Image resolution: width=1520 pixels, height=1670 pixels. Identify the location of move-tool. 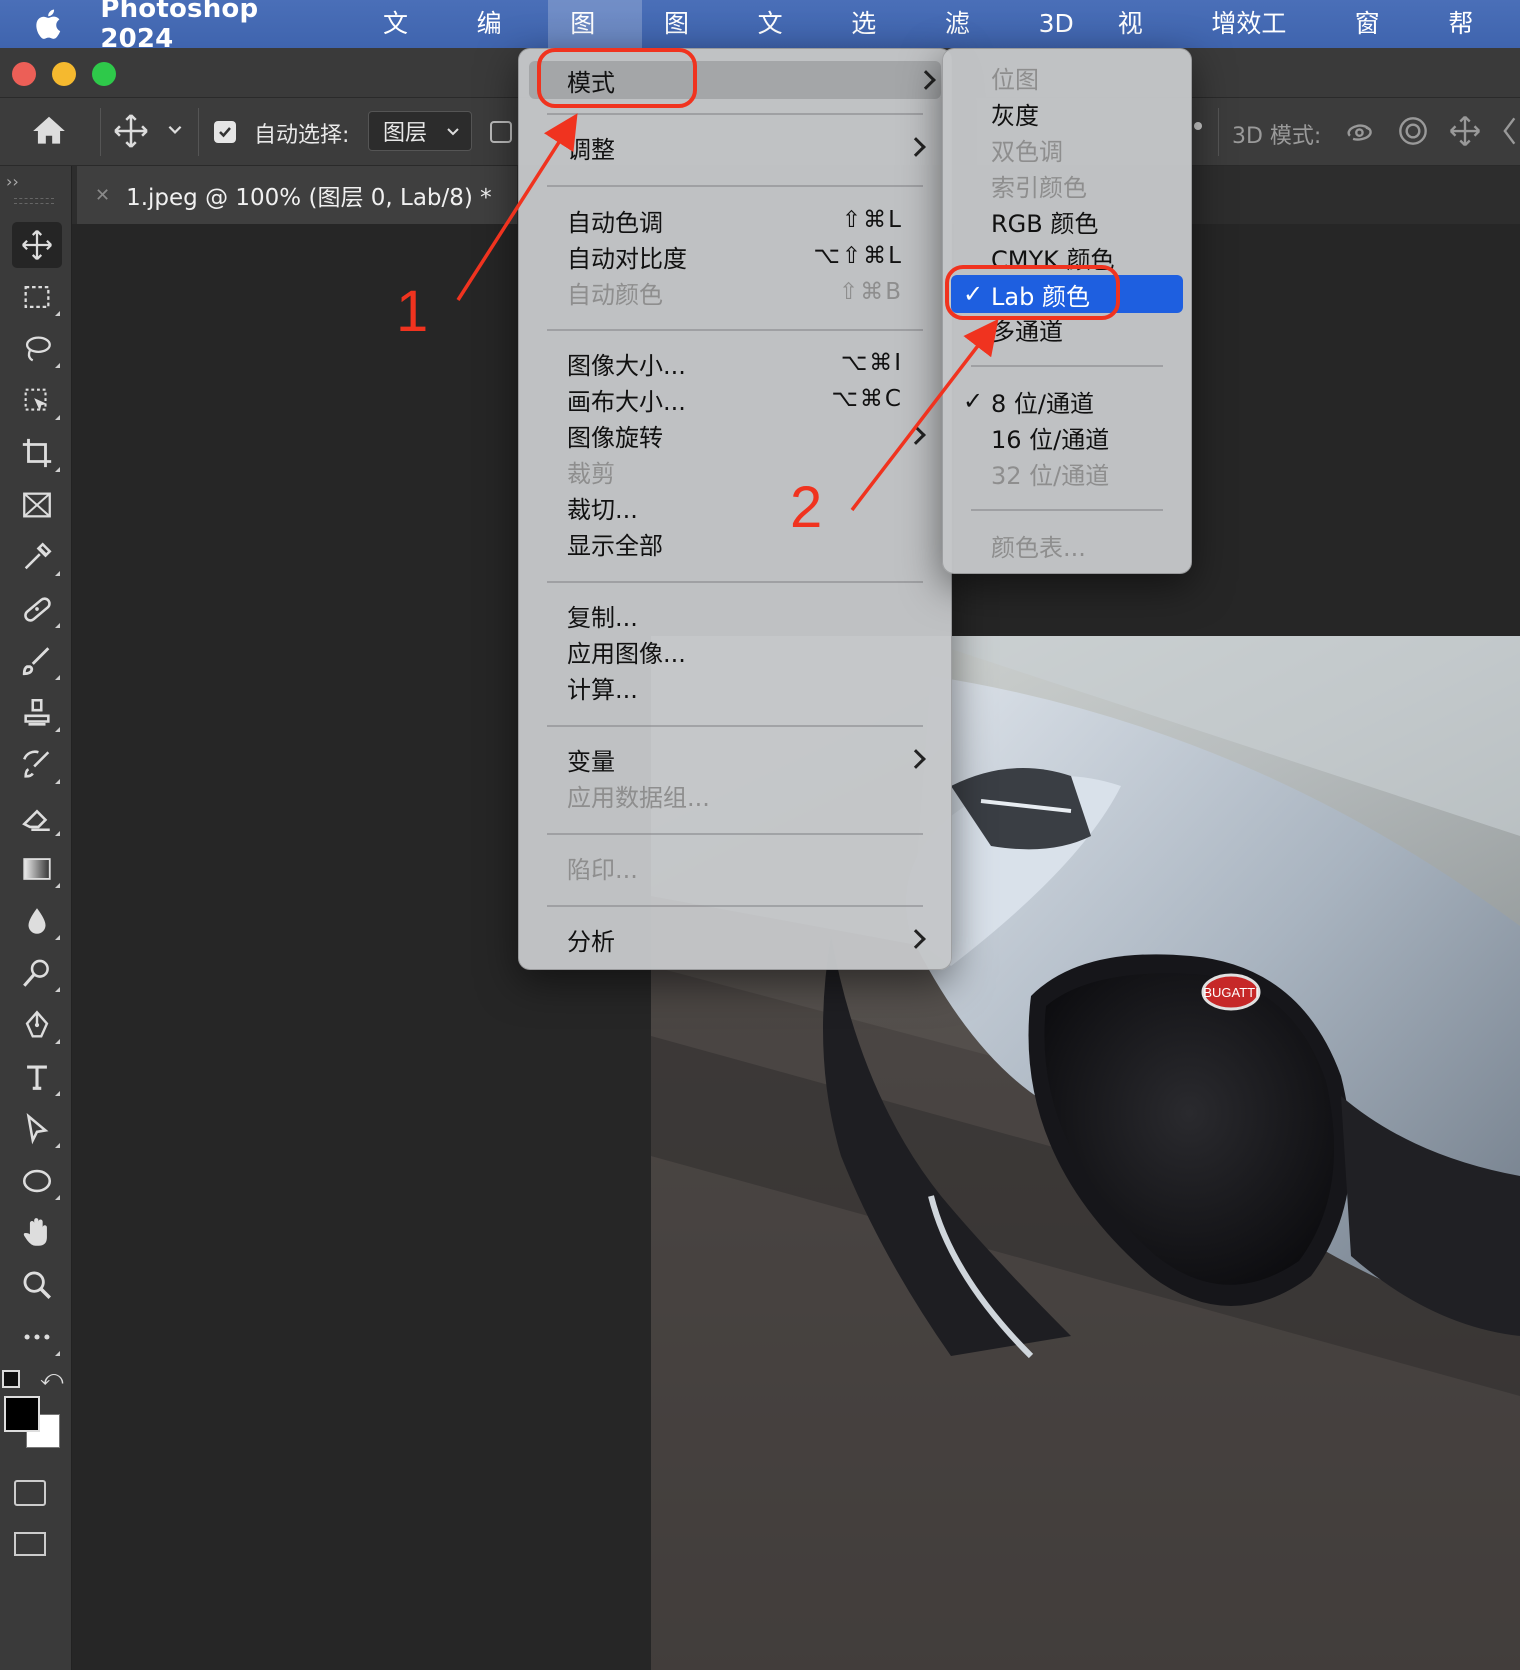
(37, 245).